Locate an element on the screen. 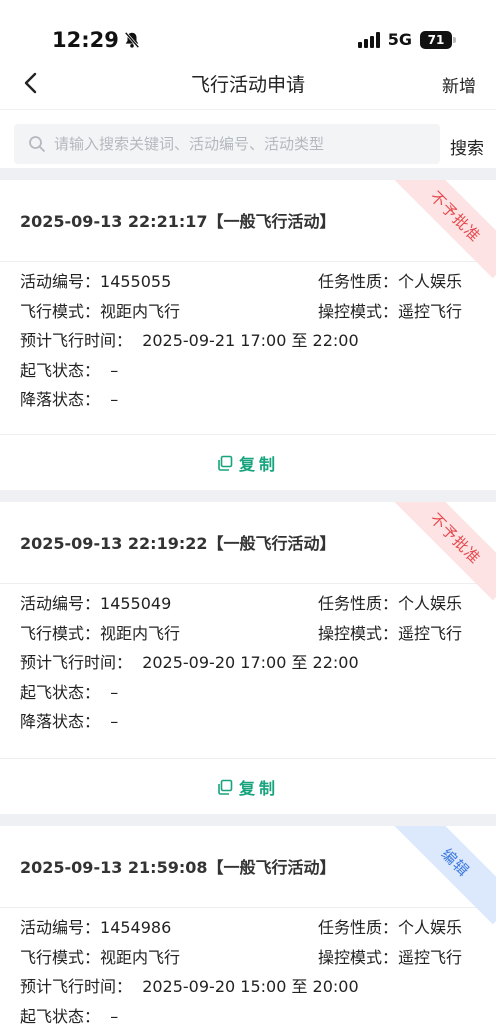  battery-level: 71 is located at coordinates (436, 39).